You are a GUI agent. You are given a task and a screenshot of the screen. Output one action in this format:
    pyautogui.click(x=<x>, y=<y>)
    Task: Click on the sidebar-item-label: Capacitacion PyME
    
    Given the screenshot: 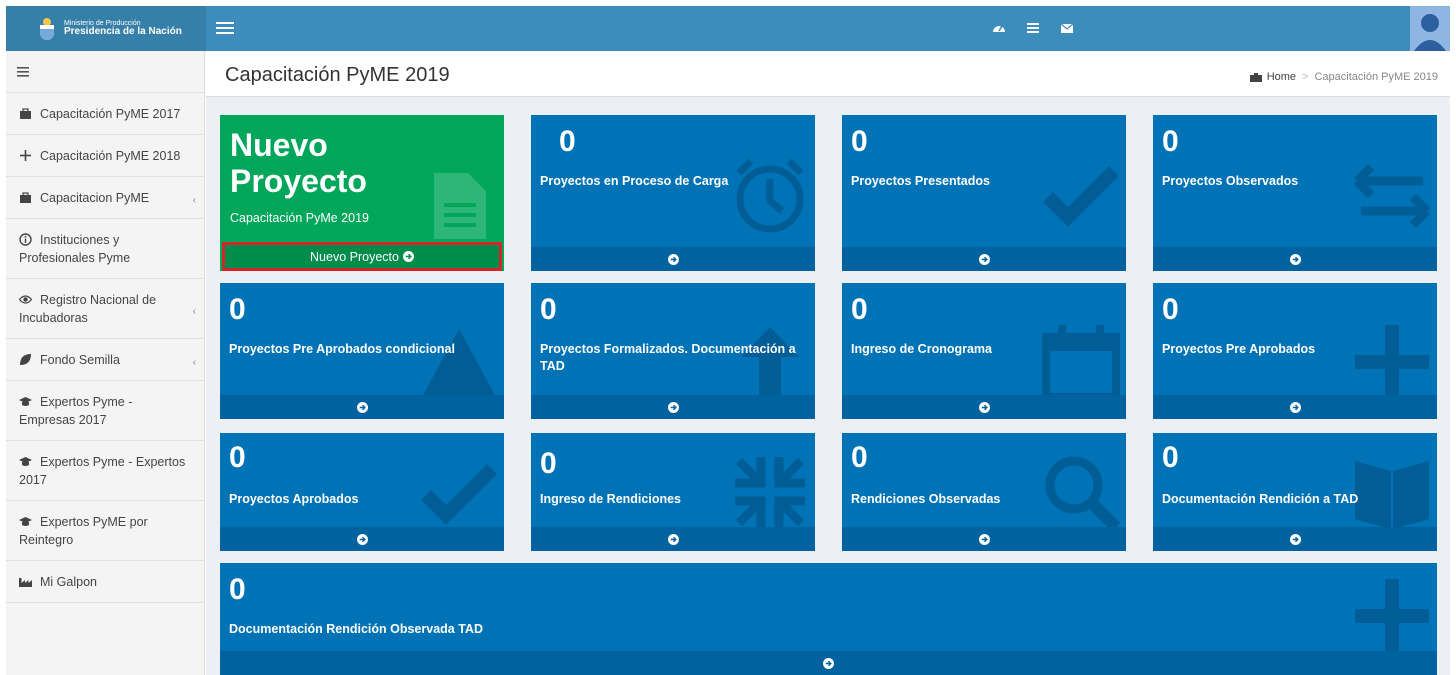 What is the action you would take?
    pyautogui.click(x=95, y=197)
    